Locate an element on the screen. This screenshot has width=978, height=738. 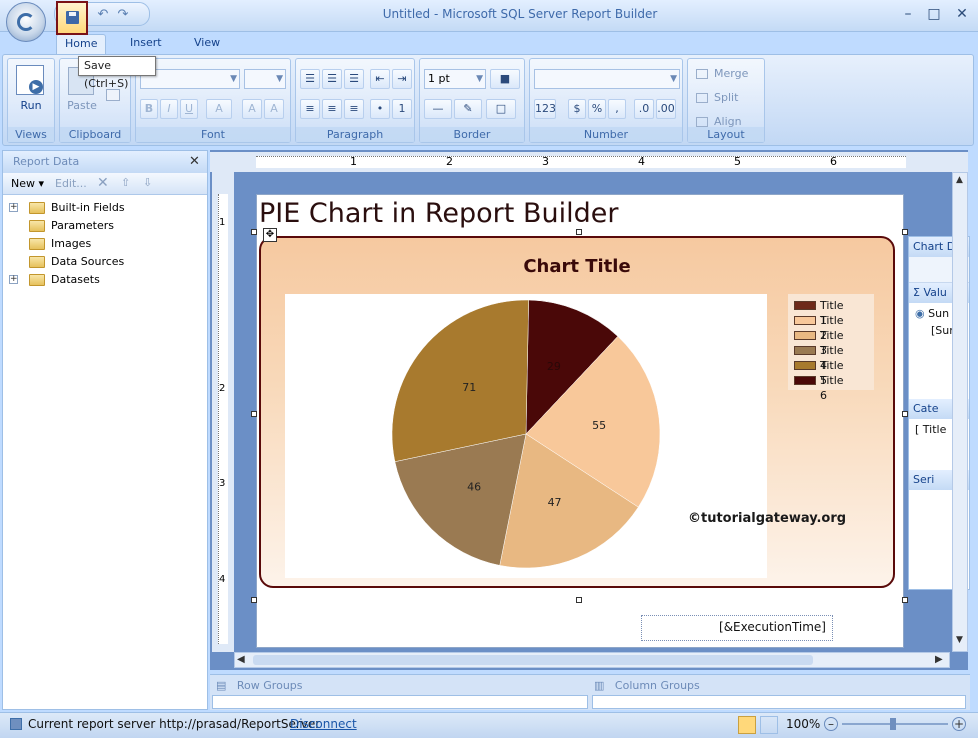
decrease-decimal-icon: .00 is located at coordinates (666, 109).